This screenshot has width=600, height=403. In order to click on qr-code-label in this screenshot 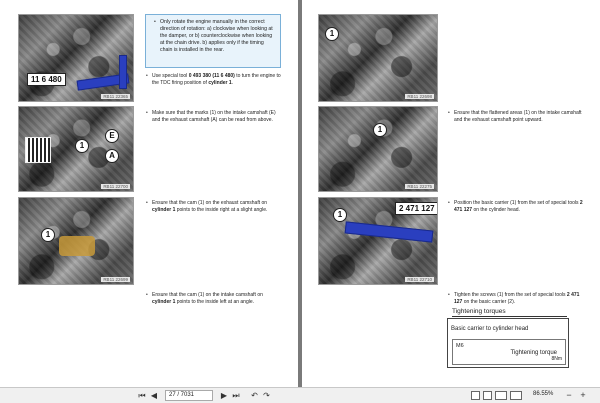, I will do `click(38, 150)`.